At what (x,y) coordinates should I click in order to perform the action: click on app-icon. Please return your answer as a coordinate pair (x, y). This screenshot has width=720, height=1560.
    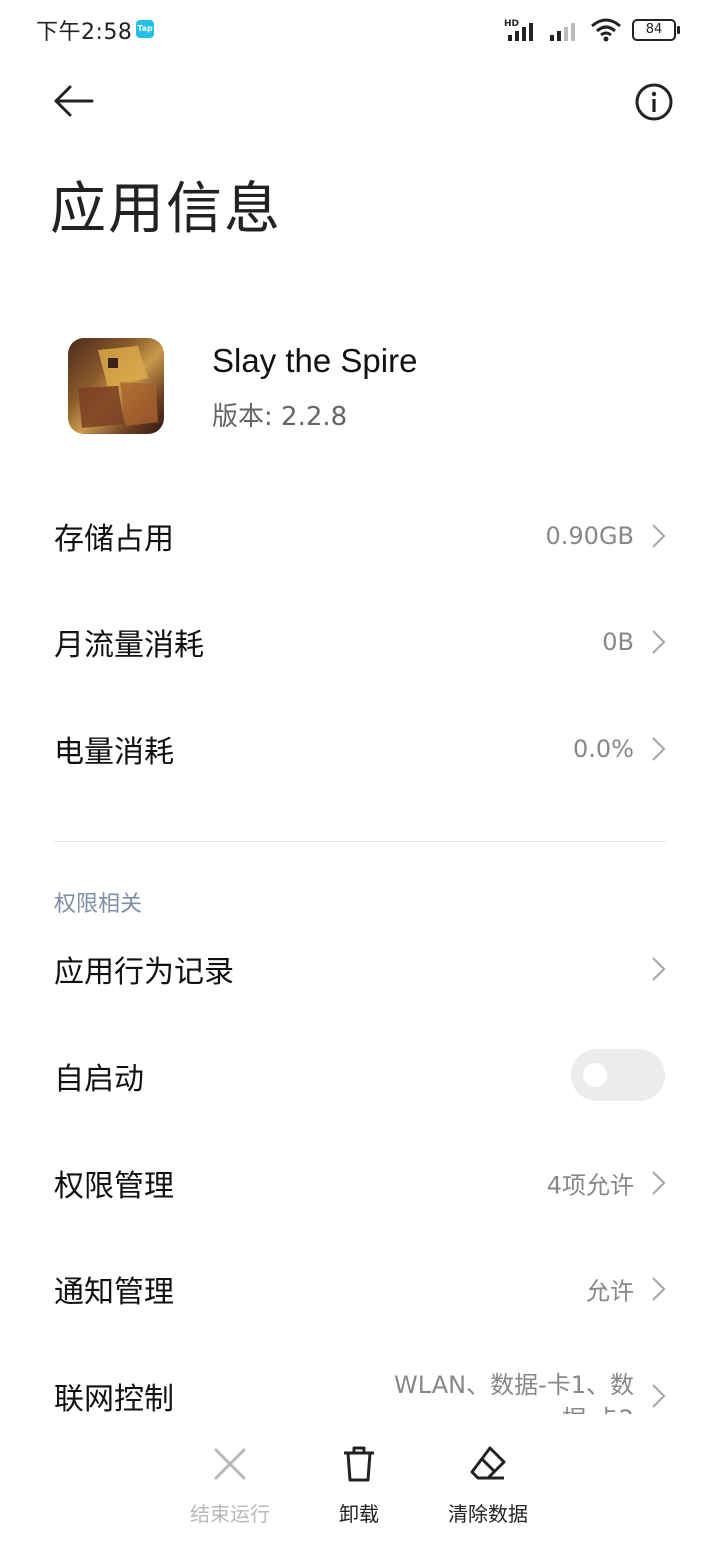
    Looking at the image, I should click on (116, 386).